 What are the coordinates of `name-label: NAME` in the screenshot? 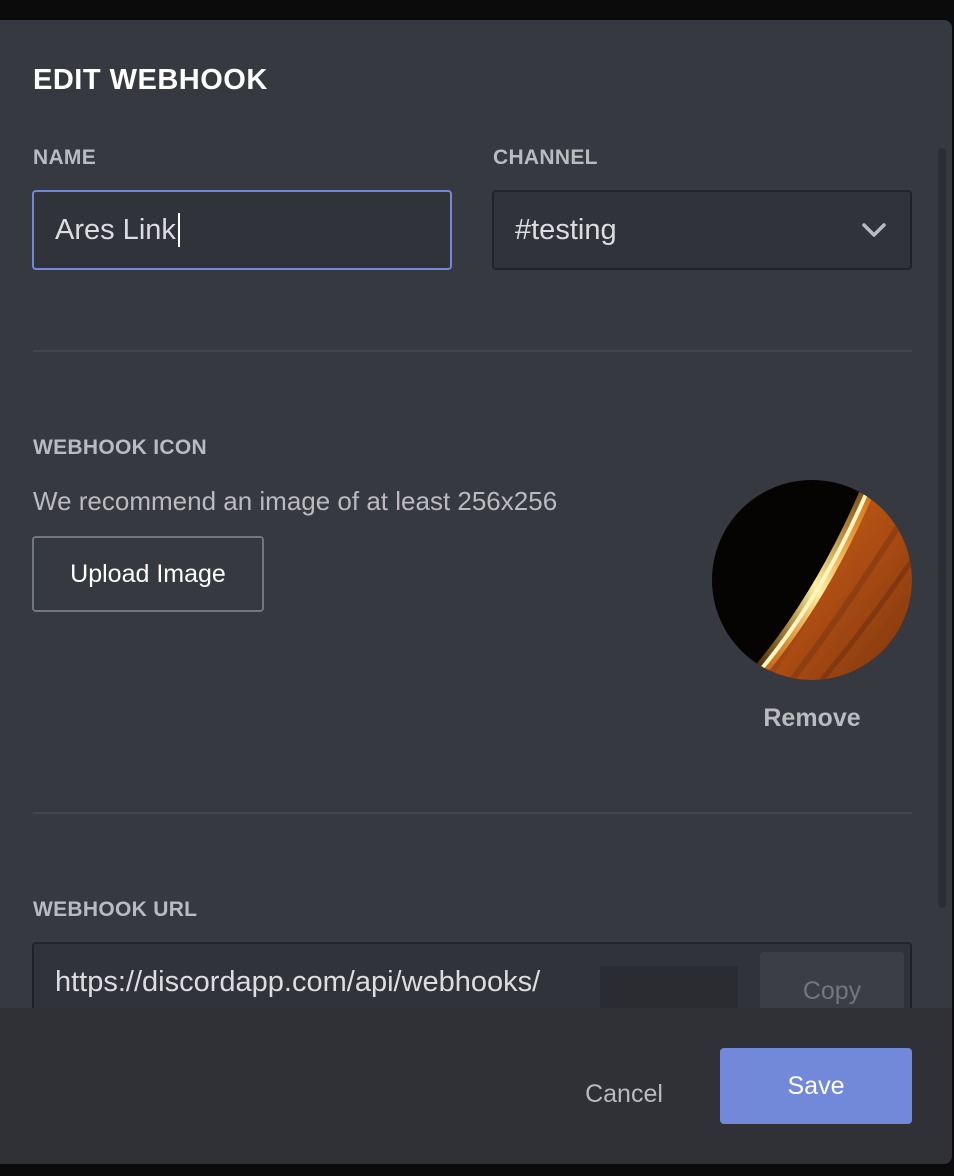 It's located at (65, 157).